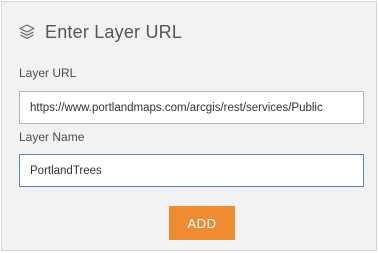  What do you see at coordinates (27, 32) in the screenshot?
I see `layers-icon` at bounding box center [27, 32].